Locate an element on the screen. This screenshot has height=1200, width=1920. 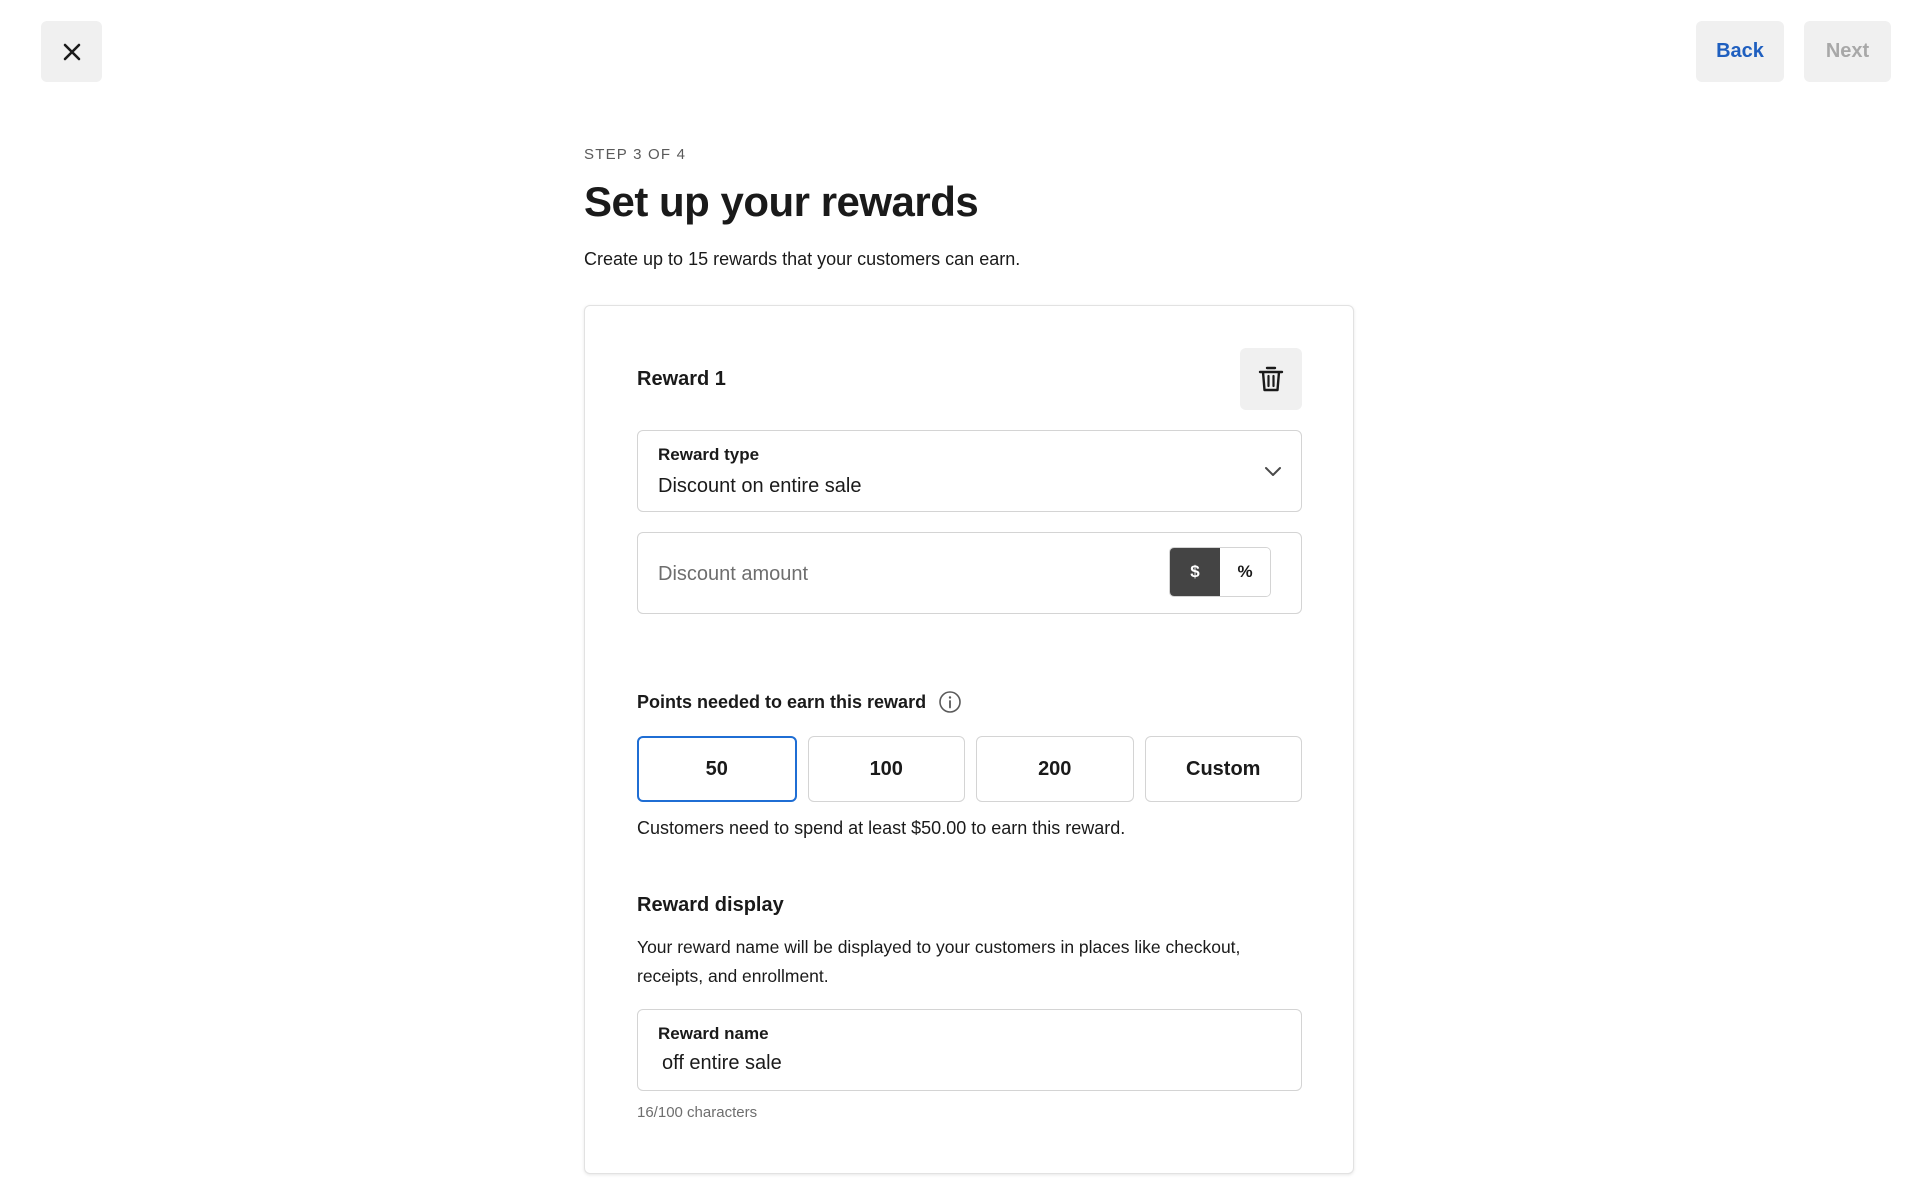
discount-amount-input is located at coordinates (898, 574).